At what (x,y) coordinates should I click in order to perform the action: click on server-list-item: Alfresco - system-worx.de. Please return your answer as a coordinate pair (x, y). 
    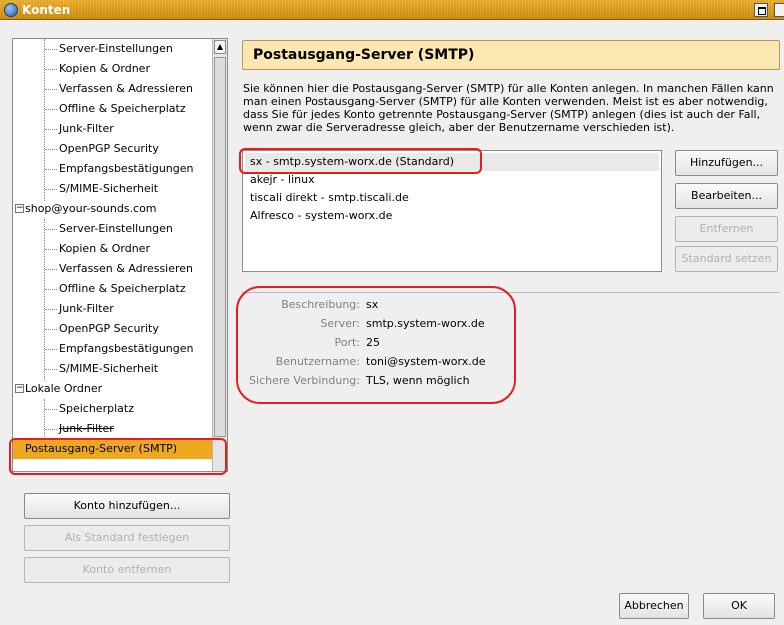
    Looking at the image, I should click on (321, 216).